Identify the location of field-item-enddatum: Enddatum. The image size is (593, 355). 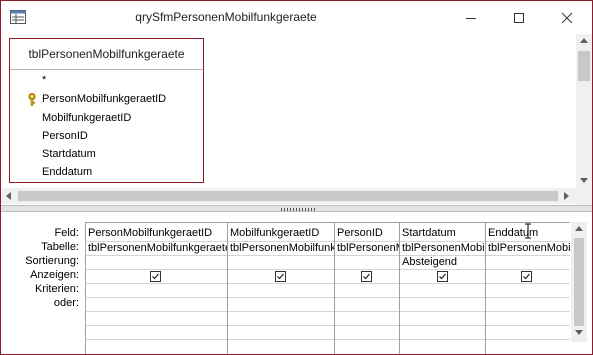
(67, 172).